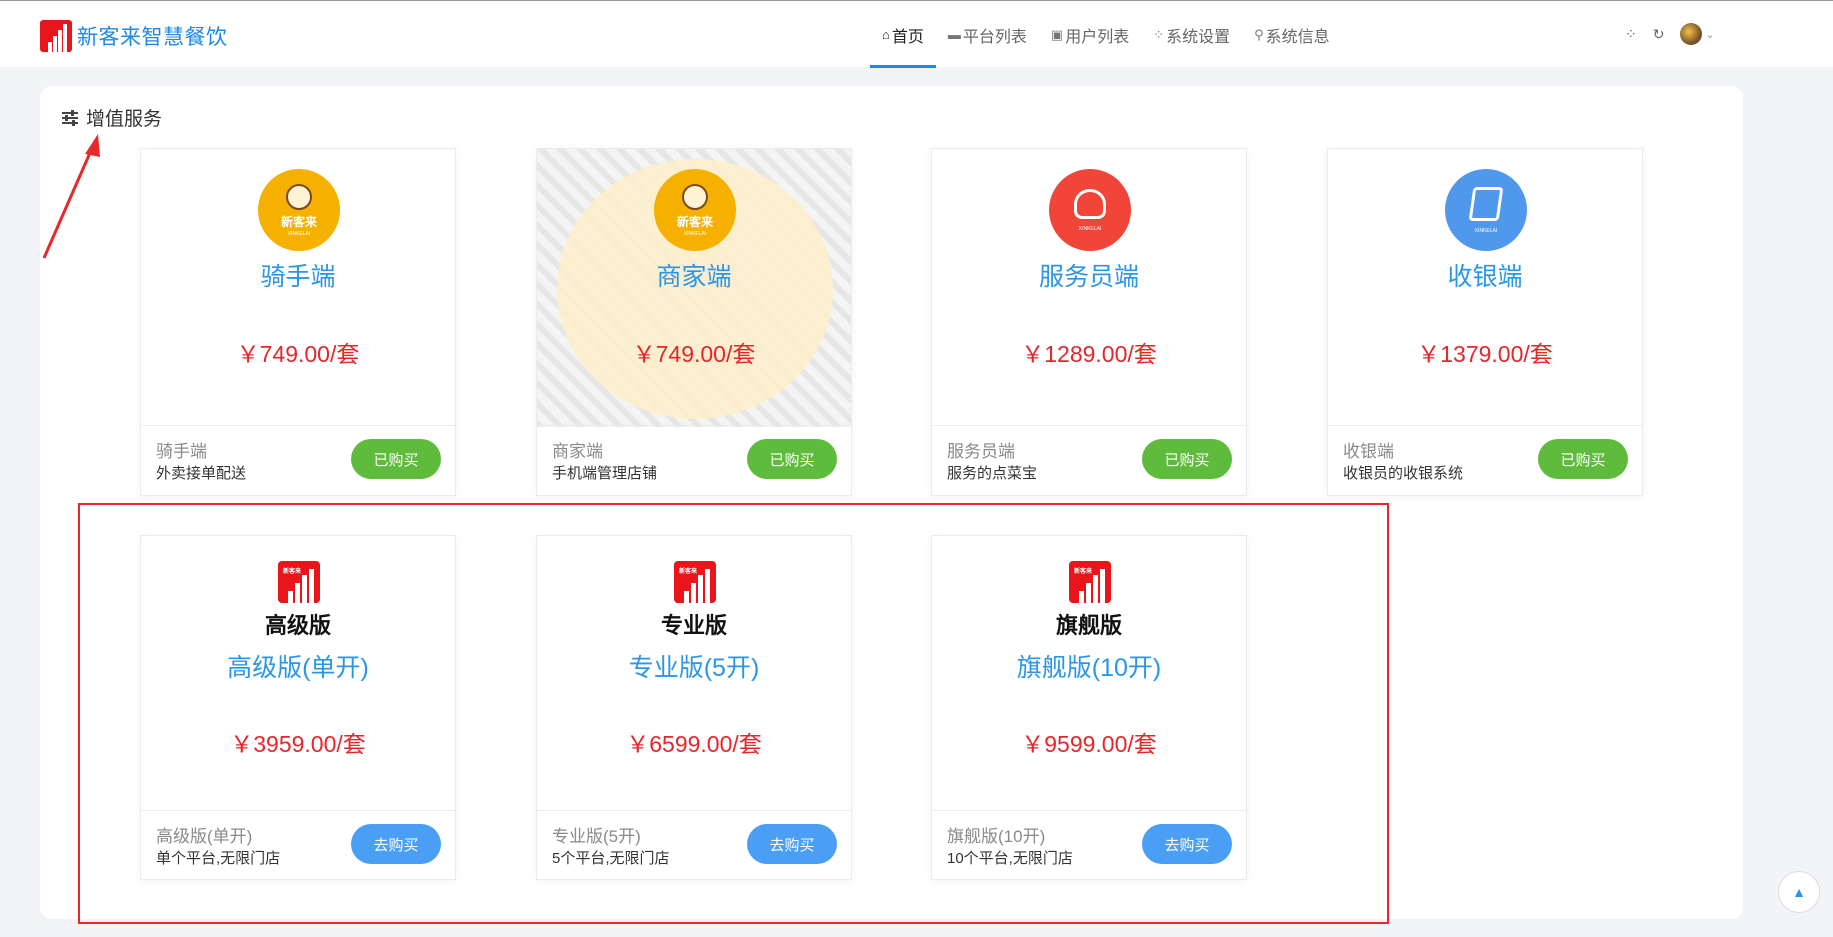  I want to click on nav-system-info: ⚲ 系统信息, so click(1292, 34).